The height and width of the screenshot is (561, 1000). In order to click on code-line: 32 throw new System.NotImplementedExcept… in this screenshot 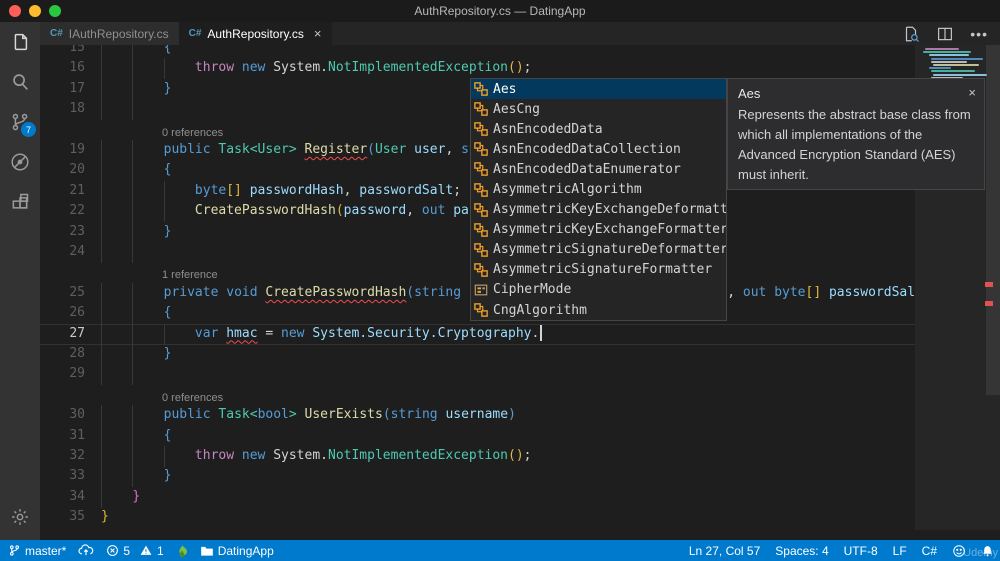, I will do `click(520, 456)`.